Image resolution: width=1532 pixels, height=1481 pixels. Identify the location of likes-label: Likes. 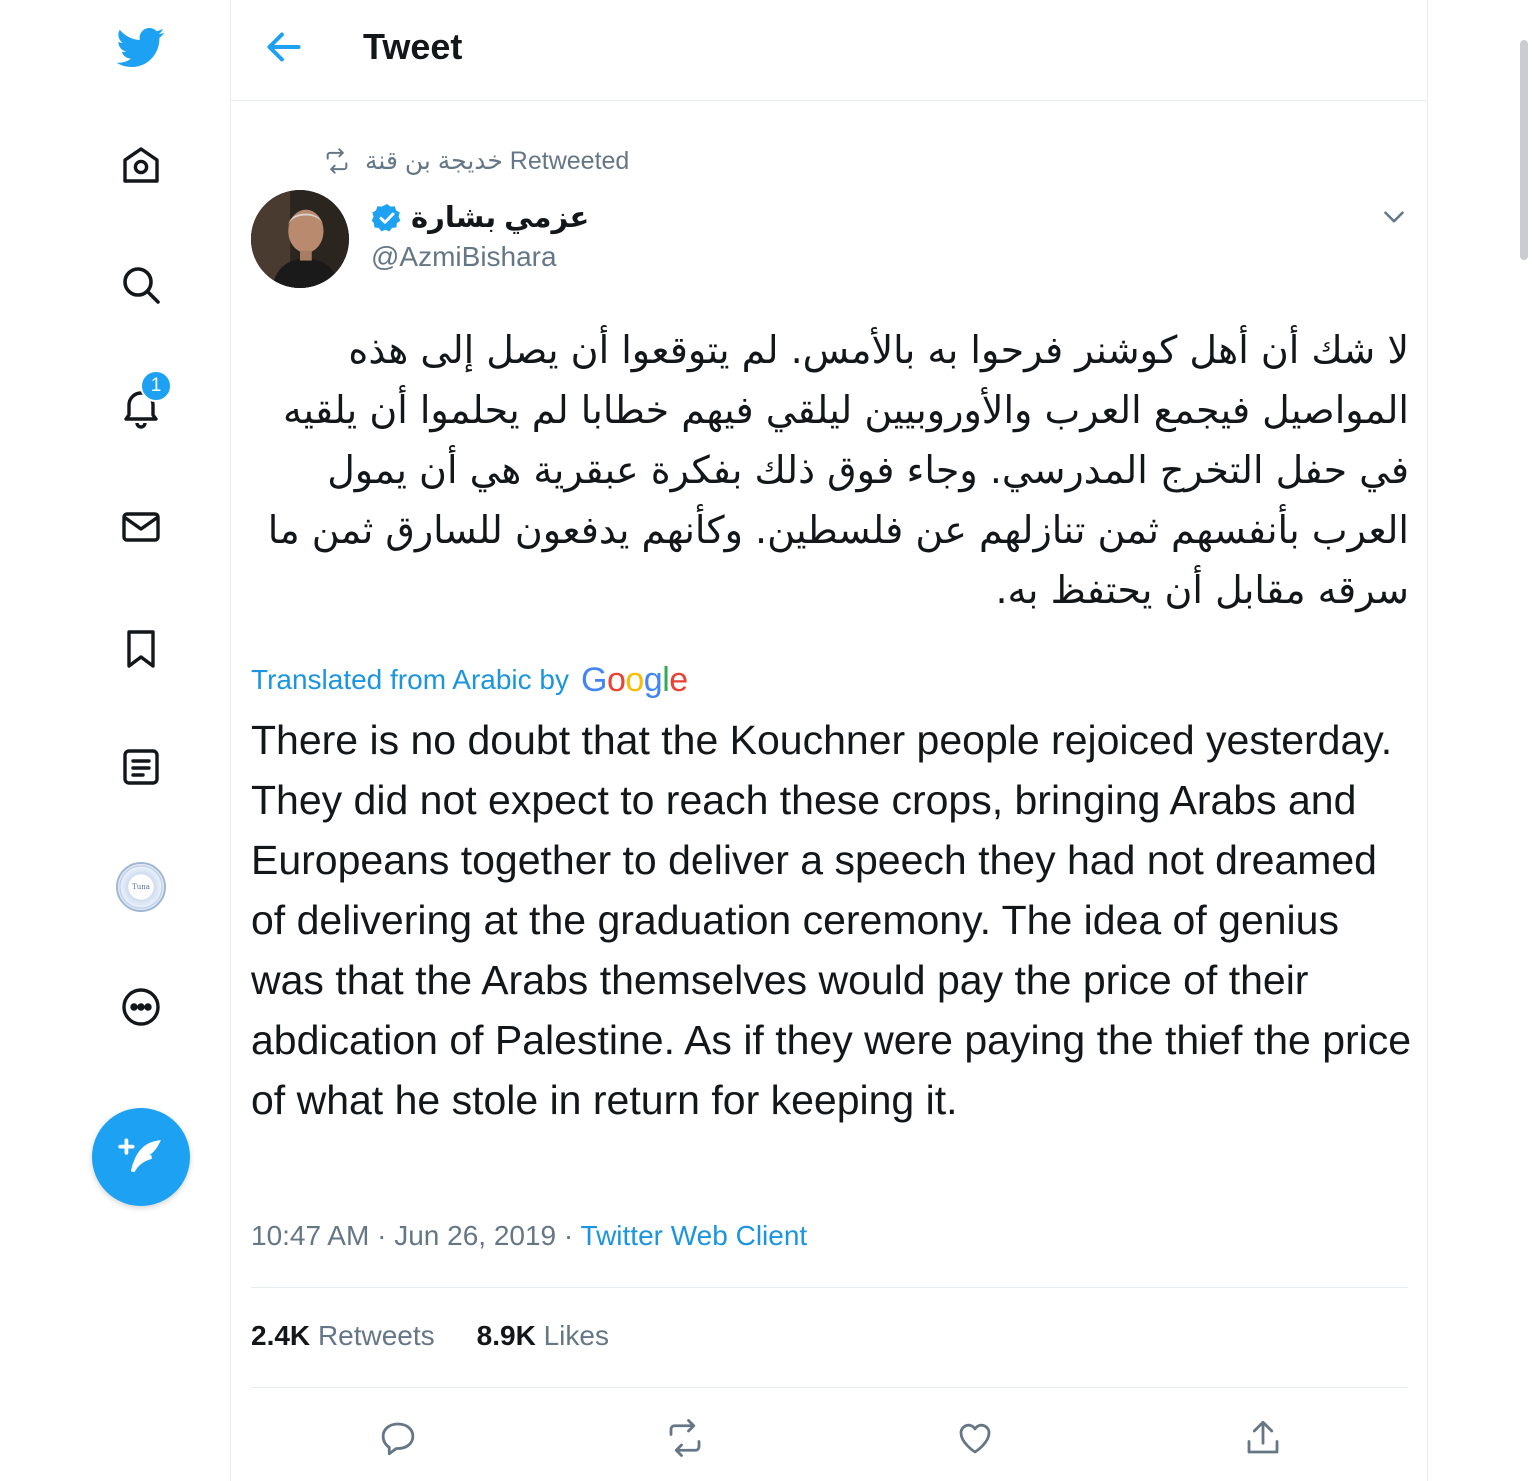
(576, 1335).